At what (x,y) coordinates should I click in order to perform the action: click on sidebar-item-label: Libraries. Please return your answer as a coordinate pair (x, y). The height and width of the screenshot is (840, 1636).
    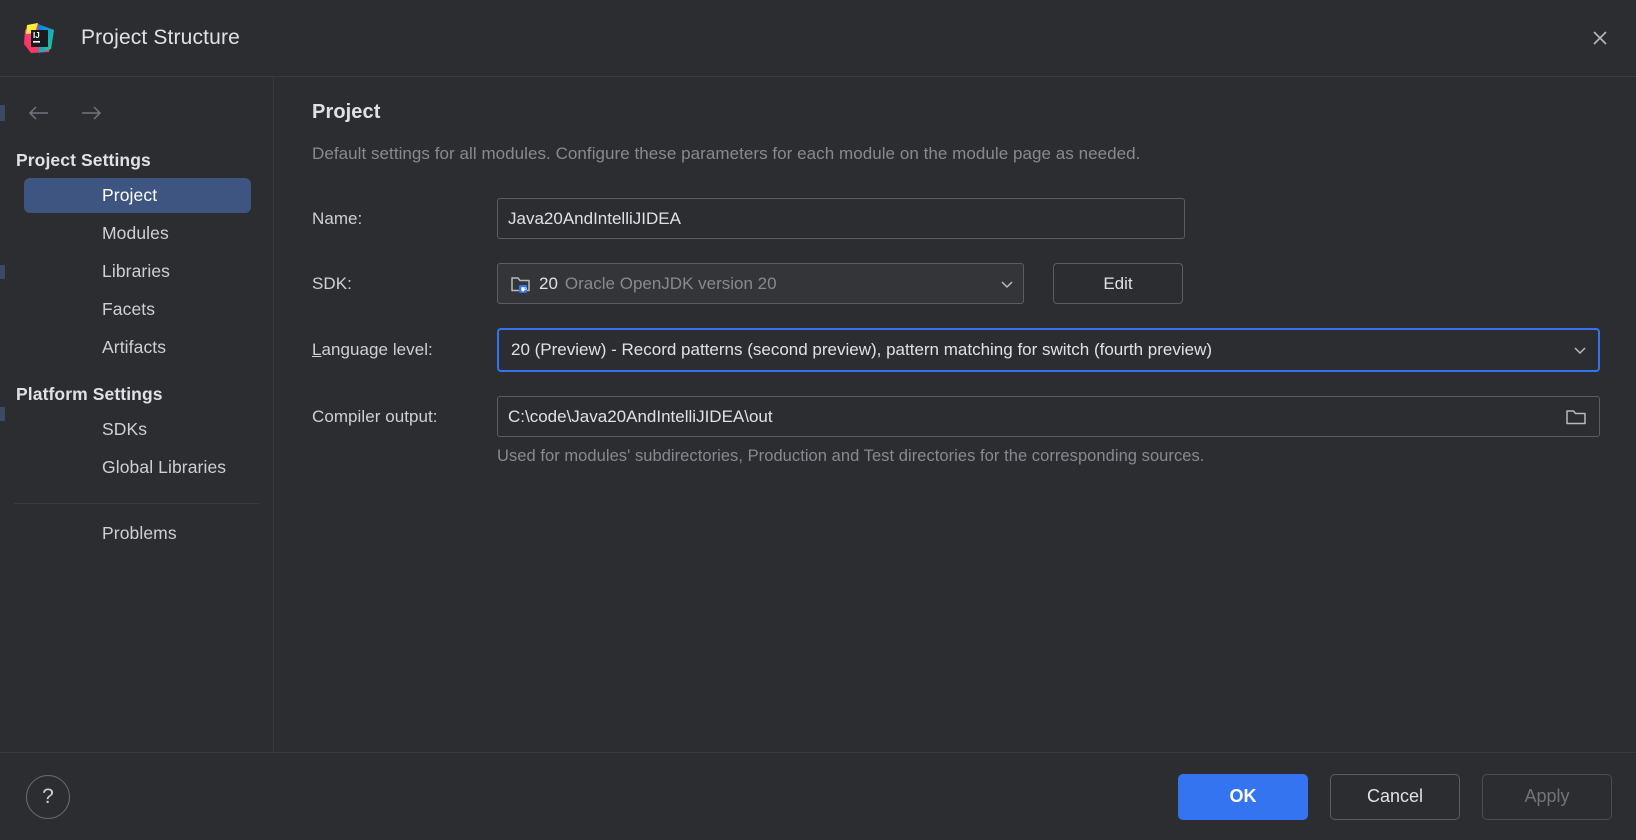
    Looking at the image, I should click on (136, 271).